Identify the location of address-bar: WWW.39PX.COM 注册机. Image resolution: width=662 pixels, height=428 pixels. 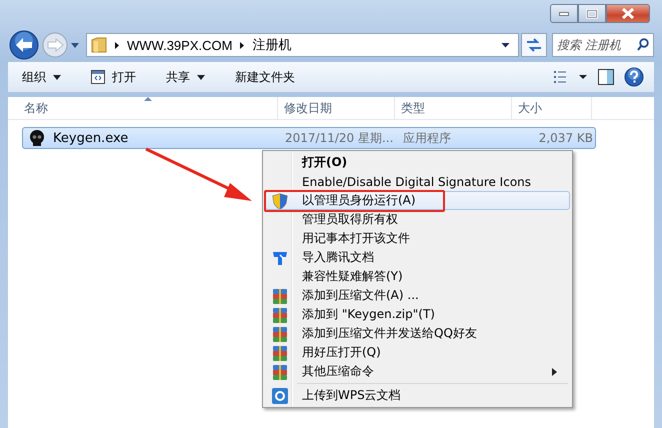
(302, 45).